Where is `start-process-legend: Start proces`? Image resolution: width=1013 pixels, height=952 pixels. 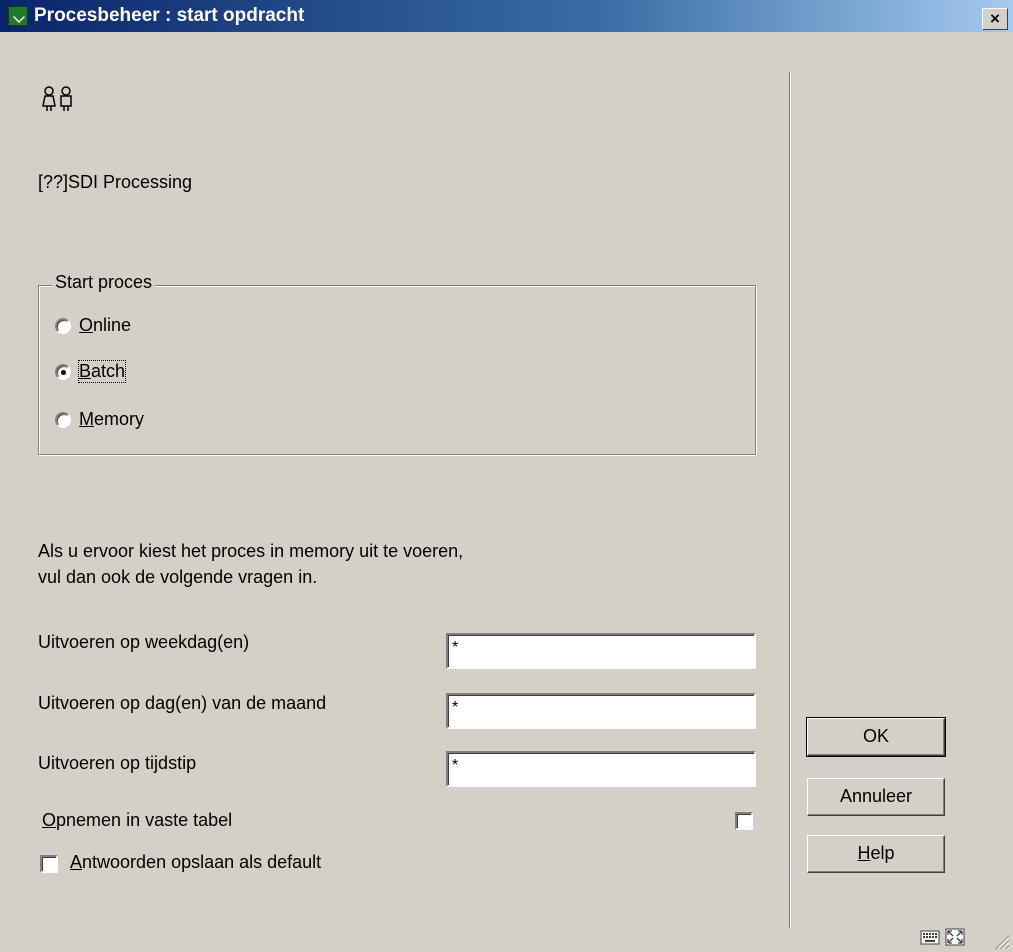 start-process-legend: Start proces is located at coordinates (104, 282).